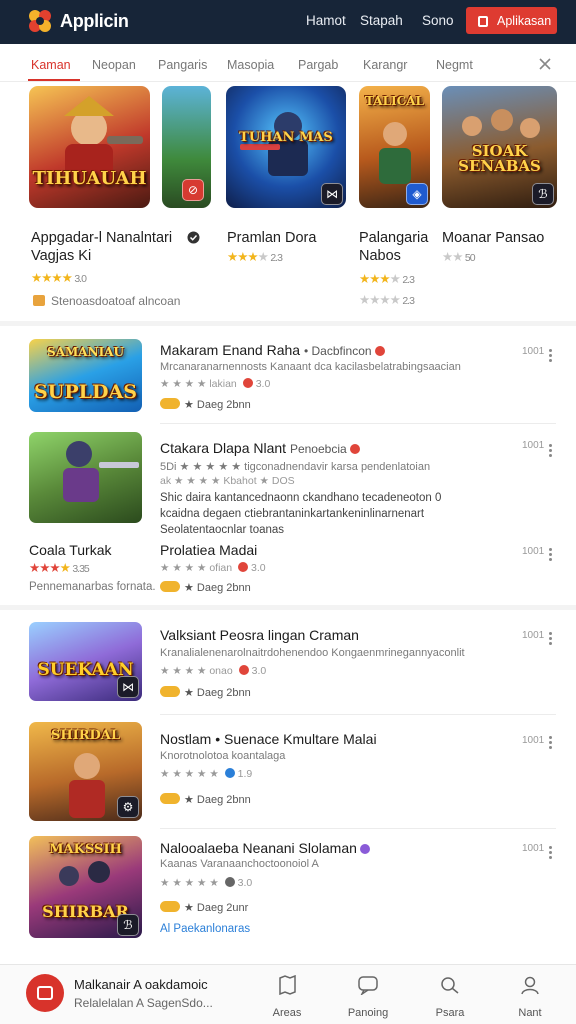  Describe the element at coordinates (274, 350) in the screenshot. I see `list-item-title: Makaram Enand Raha • Dacbfincon` at that location.